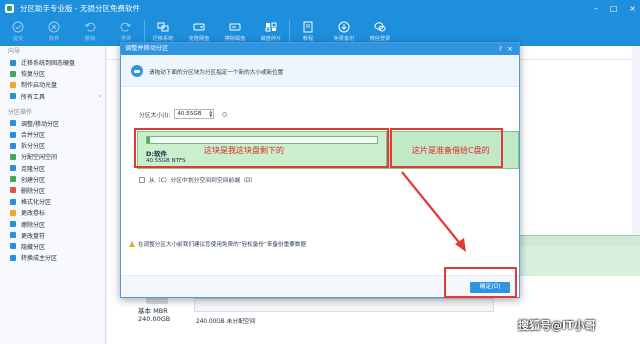  What do you see at coordinates (194, 114) in the screenshot?
I see `size-input: 40.55GB ▲ ▼` at bounding box center [194, 114].